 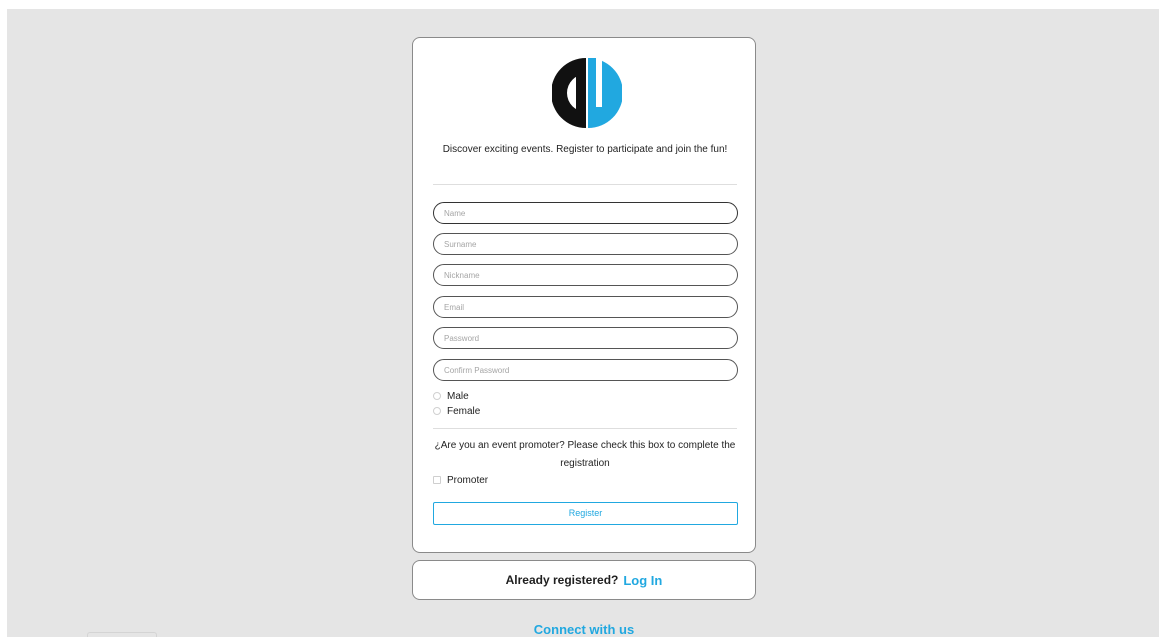 I want to click on promoter-checkbox, so click(x=437, y=480).